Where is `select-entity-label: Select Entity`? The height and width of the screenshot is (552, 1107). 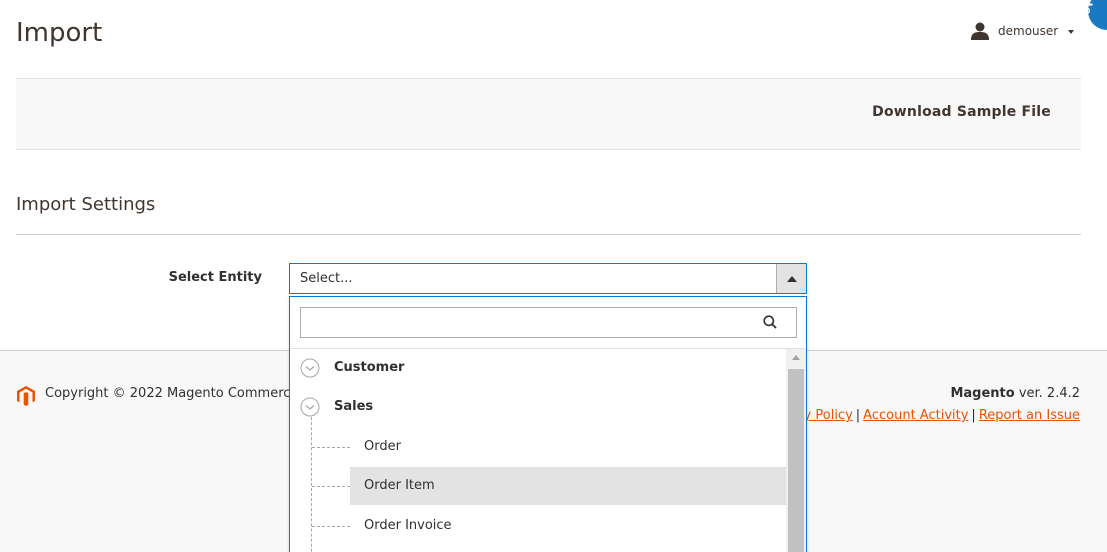 select-entity-label: Select Entity is located at coordinates (215, 277).